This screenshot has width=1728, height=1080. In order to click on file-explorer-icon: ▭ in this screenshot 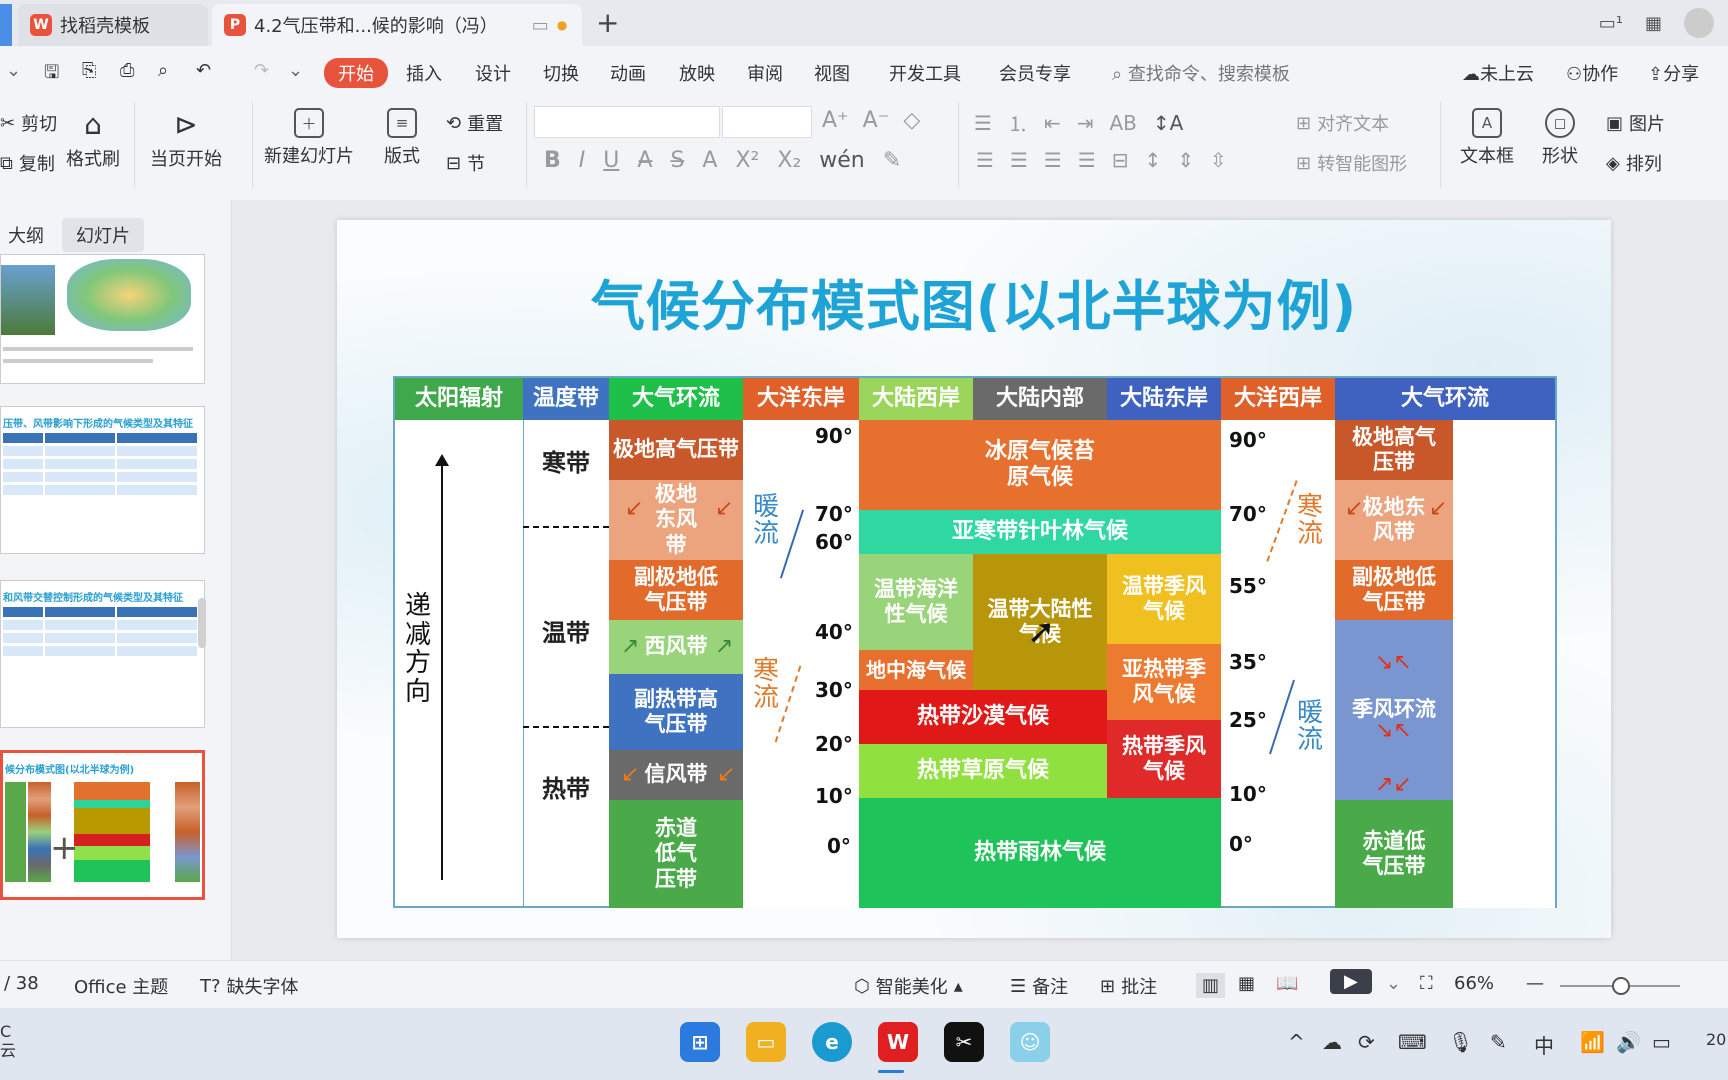, I will do `click(766, 1042)`.